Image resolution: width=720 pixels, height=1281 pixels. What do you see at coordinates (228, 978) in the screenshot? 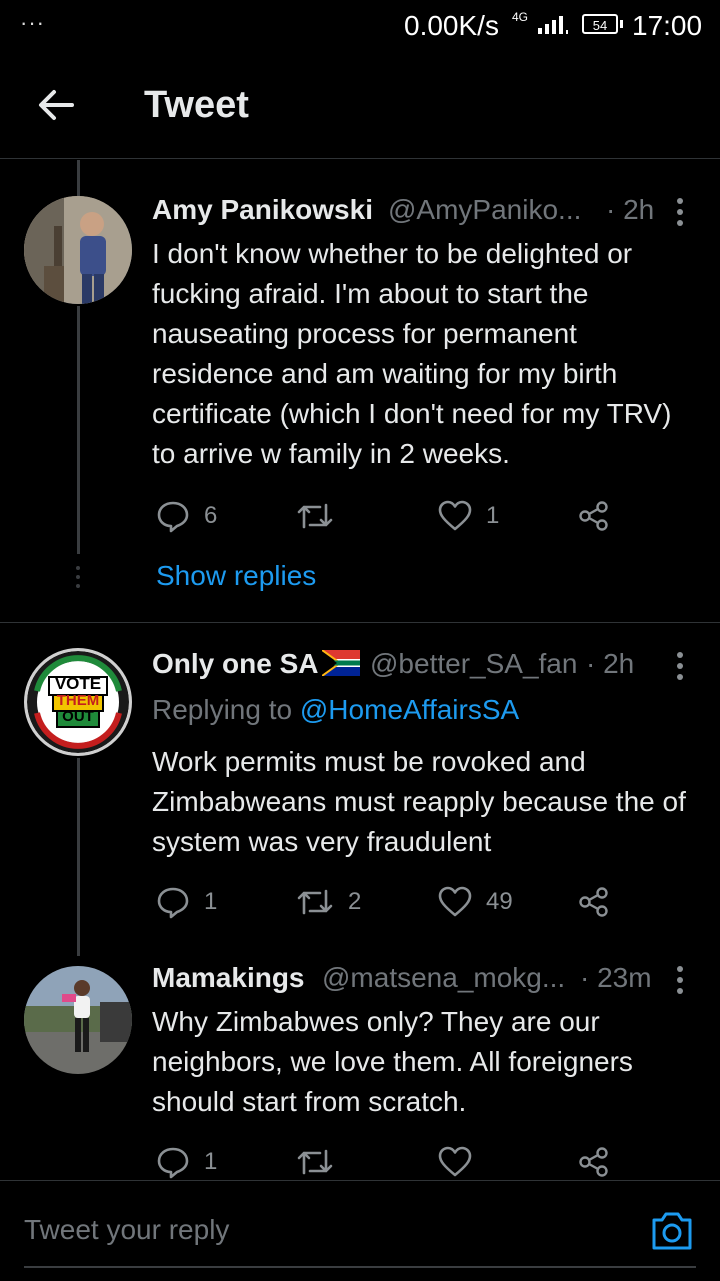
I see `author-name: Mamakings` at bounding box center [228, 978].